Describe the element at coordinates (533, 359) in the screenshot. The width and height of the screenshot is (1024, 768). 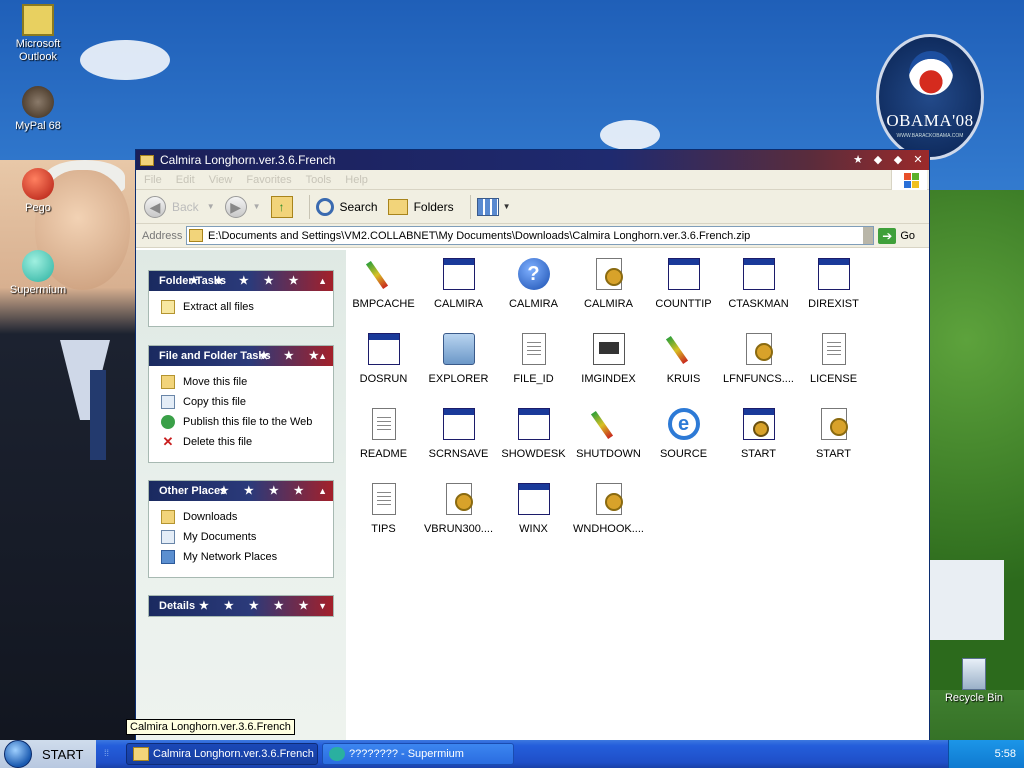
I see `file-item: FILE_ID` at that location.